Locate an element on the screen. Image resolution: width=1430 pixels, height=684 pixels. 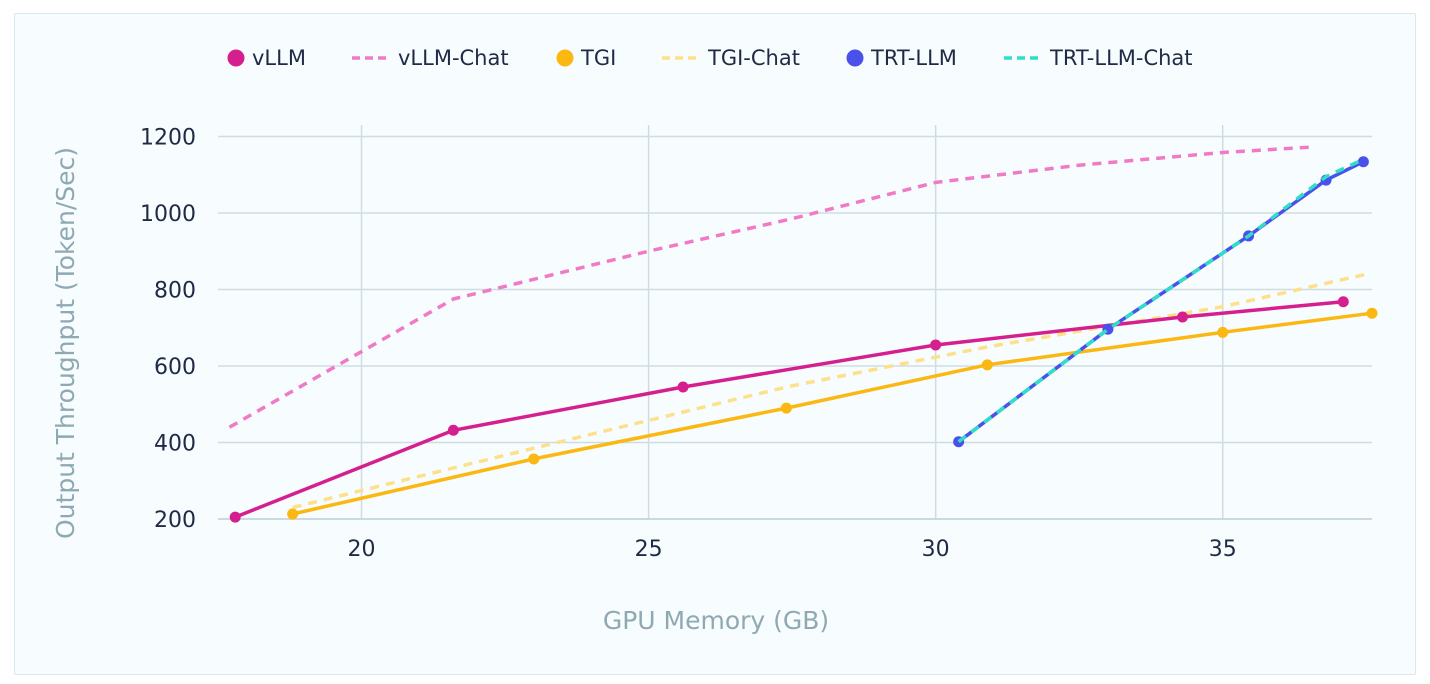
x-axis-title: GPU Memory (GB) is located at coordinates (716, 620).